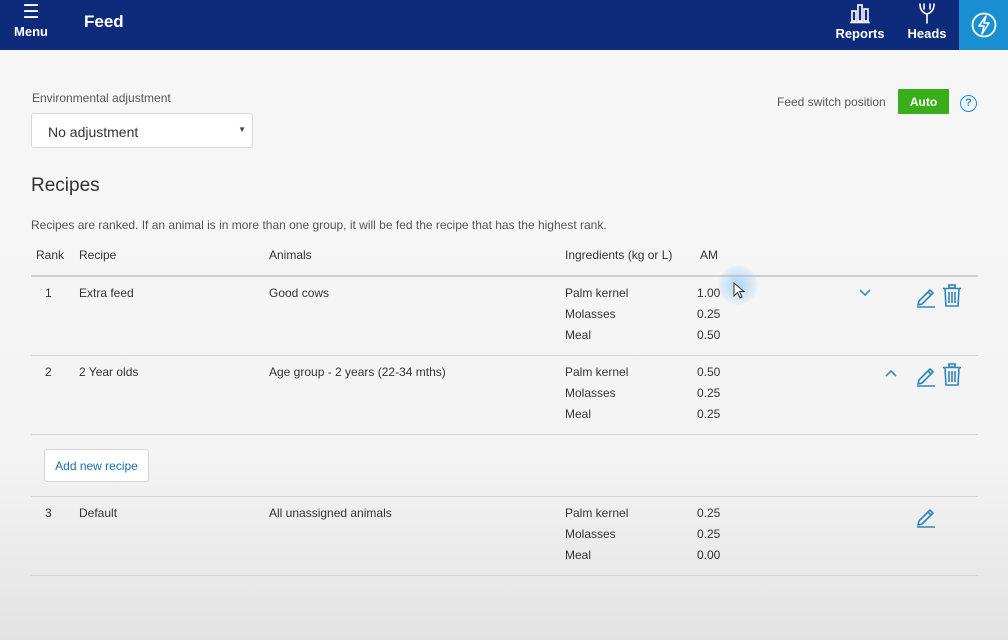 This screenshot has width=1008, height=640. What do you see at coordinates (106, 293) in the screenshot?
I see `recipe-name: Extra feed` at bounding box center [106, 293].